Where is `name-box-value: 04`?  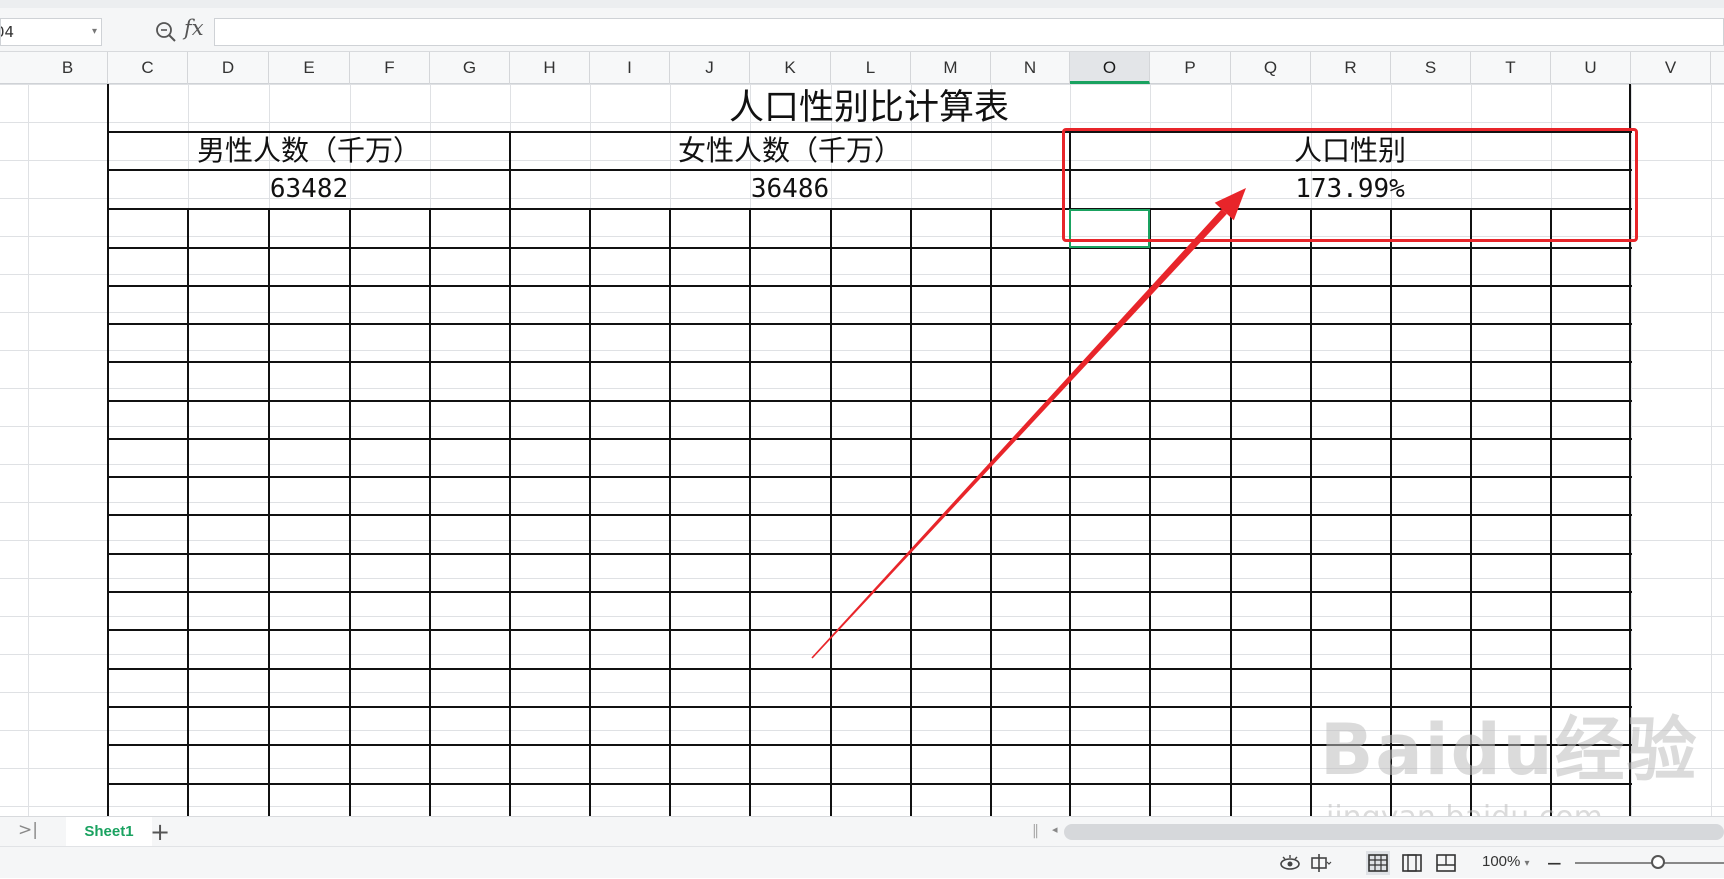
name-box-value: 04 is located at coordinates (8, 32).